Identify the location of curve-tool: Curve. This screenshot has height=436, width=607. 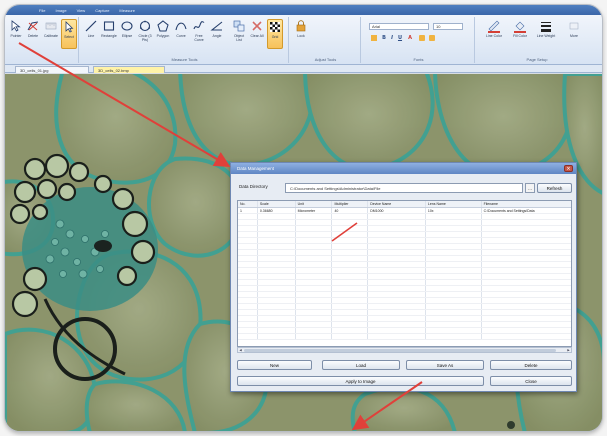
(181, 34).